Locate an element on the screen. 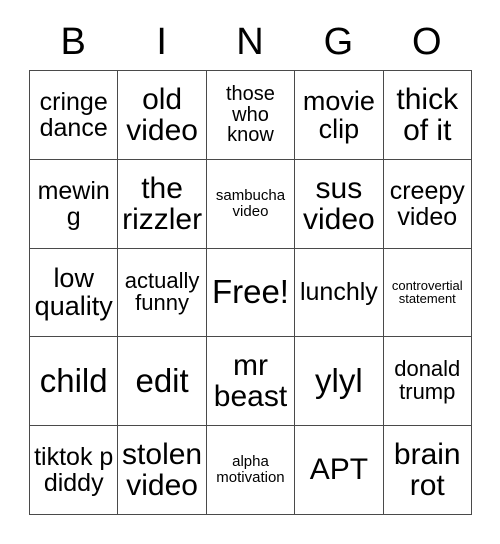 This screenshot has width=500, height=544. header-letter-b: B is located at coordinates (73, 42).